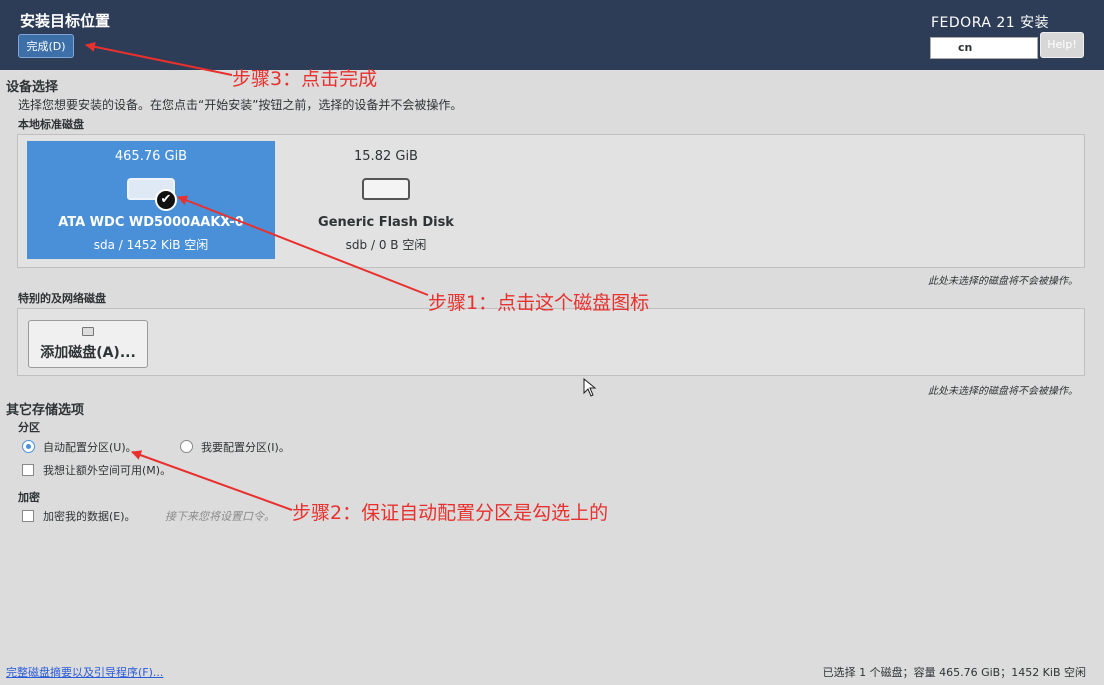 This screenshot has width=1104, height=685. Describe the element at coordinates (305, 79) in the screenshot. I see `step3-annotation: 步骤3：点击完成` at that location.